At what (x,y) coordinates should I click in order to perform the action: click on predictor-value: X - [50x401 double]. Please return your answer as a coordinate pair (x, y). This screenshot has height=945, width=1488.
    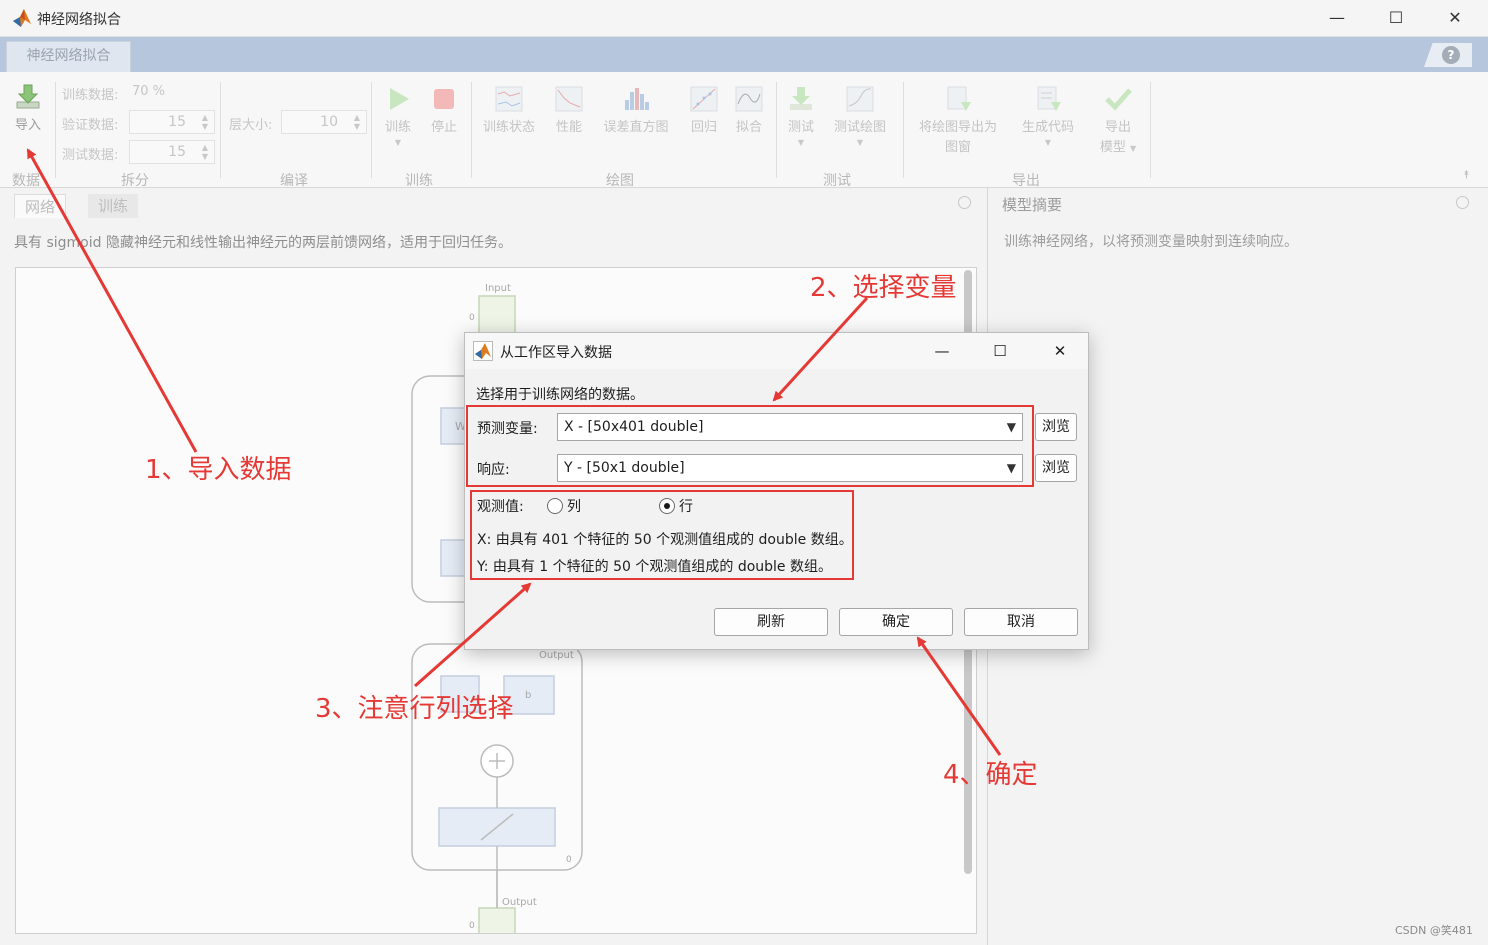
    Looking at the image, I should click on (634, 427).